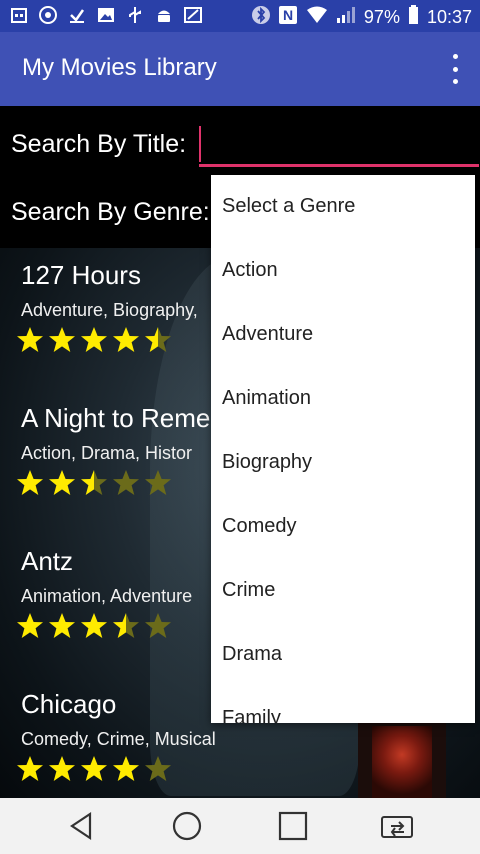  I want to click on status-bar: N 97% 10:37, so click(240, 16).